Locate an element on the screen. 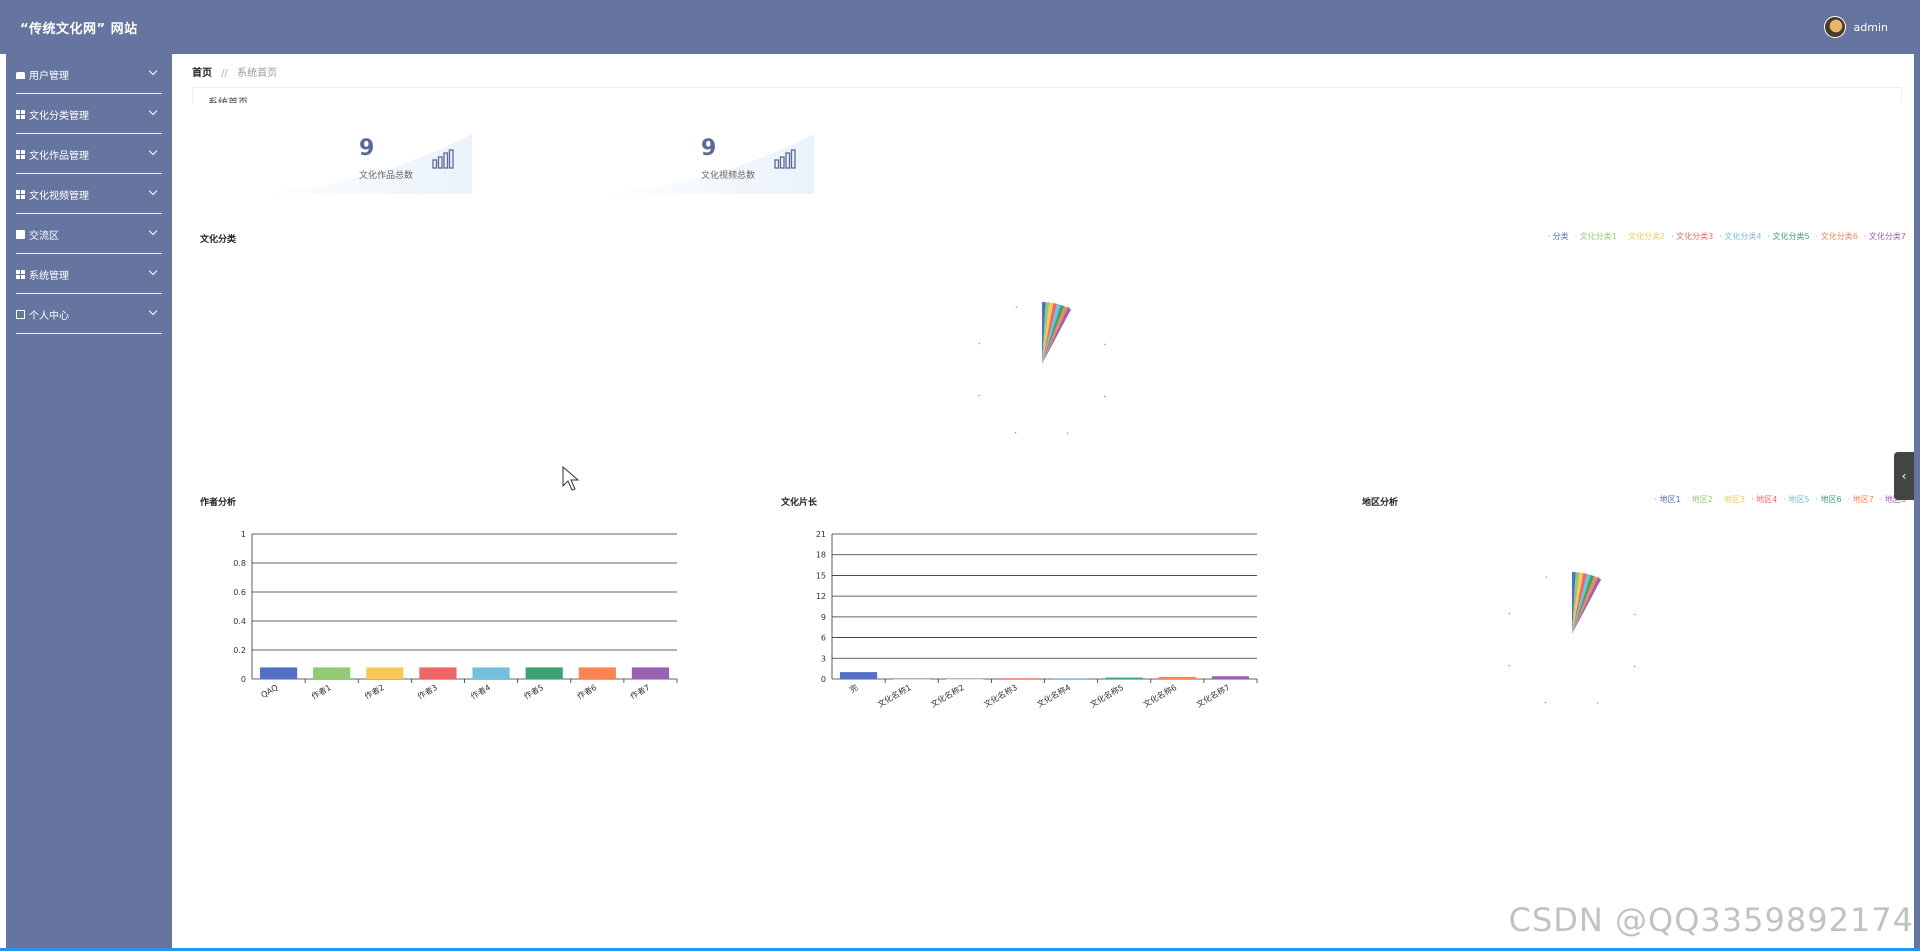 The height and width of the screenshot is (951, 1920). sidebar-item-label: 文化视频管理 is located at coordinates (59, 196).